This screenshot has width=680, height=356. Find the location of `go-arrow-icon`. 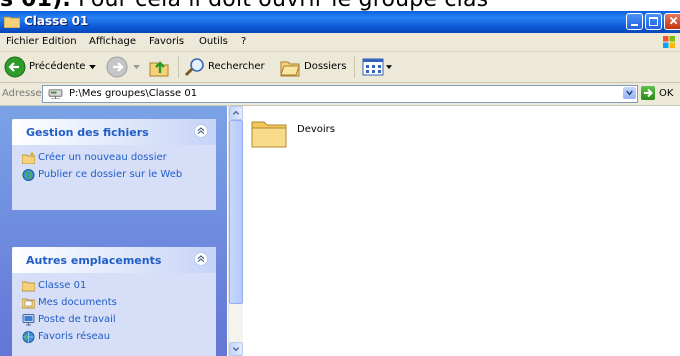

go-arrow-icon is located at coordinates (648, 93).